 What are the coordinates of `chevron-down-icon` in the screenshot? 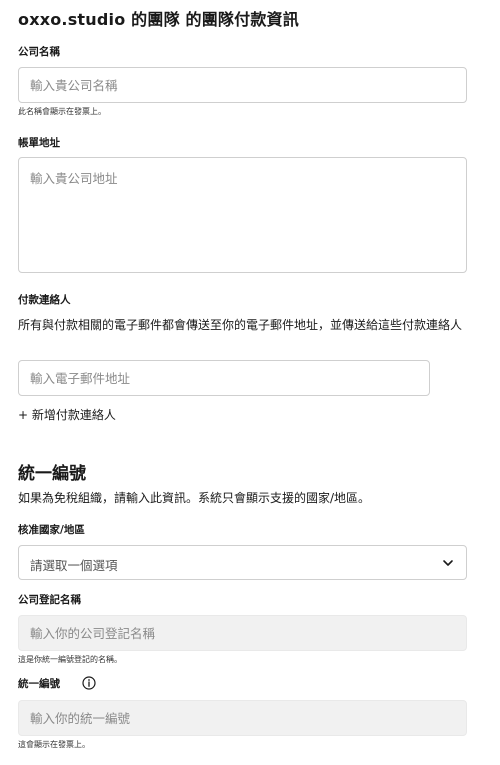 It's located at (448, 563).